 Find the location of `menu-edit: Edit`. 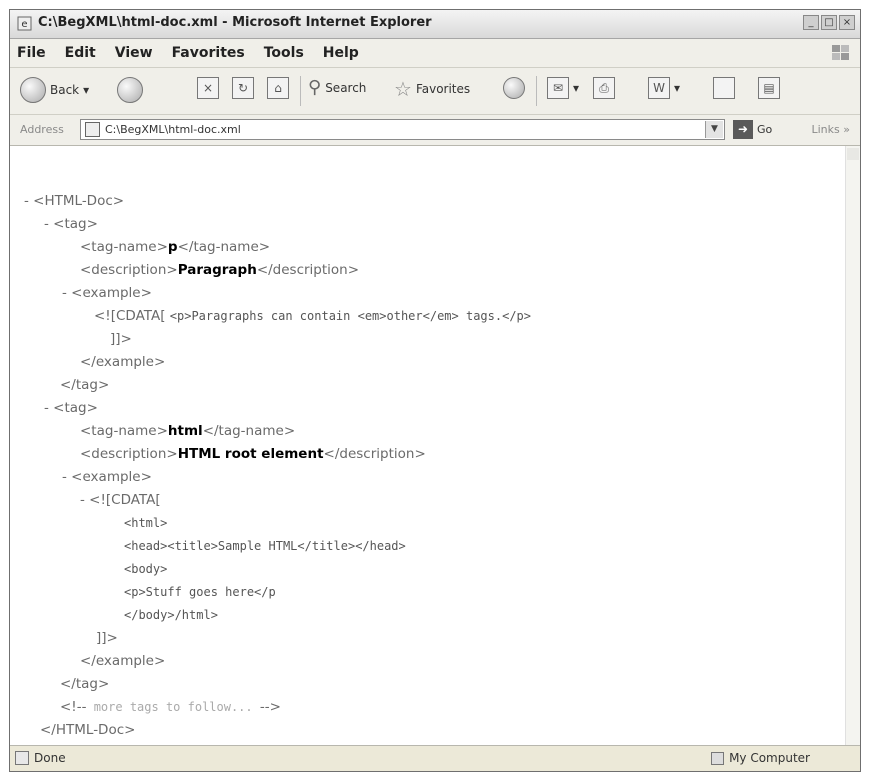

menu-edit: Edit is located at coordinates (80, 53).